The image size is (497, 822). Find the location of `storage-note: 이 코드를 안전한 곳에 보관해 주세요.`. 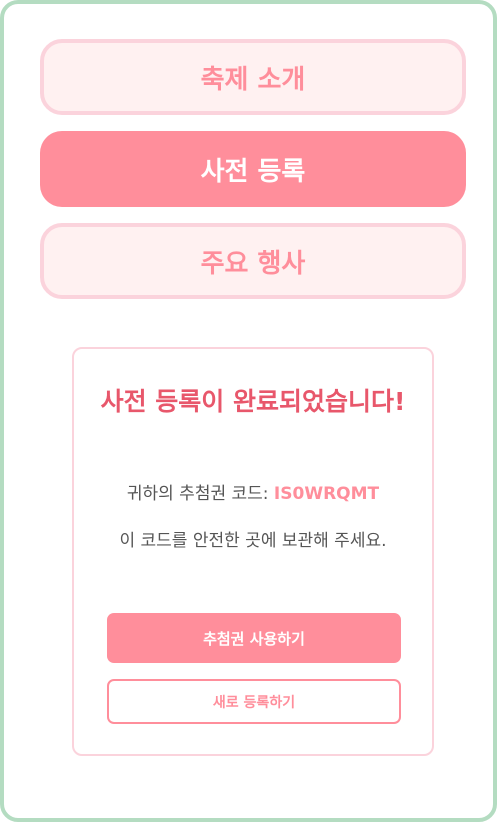

storage-note: 이 코드를 안전한 곳에 보관해 주세요. is located at coordinates (253, 541).